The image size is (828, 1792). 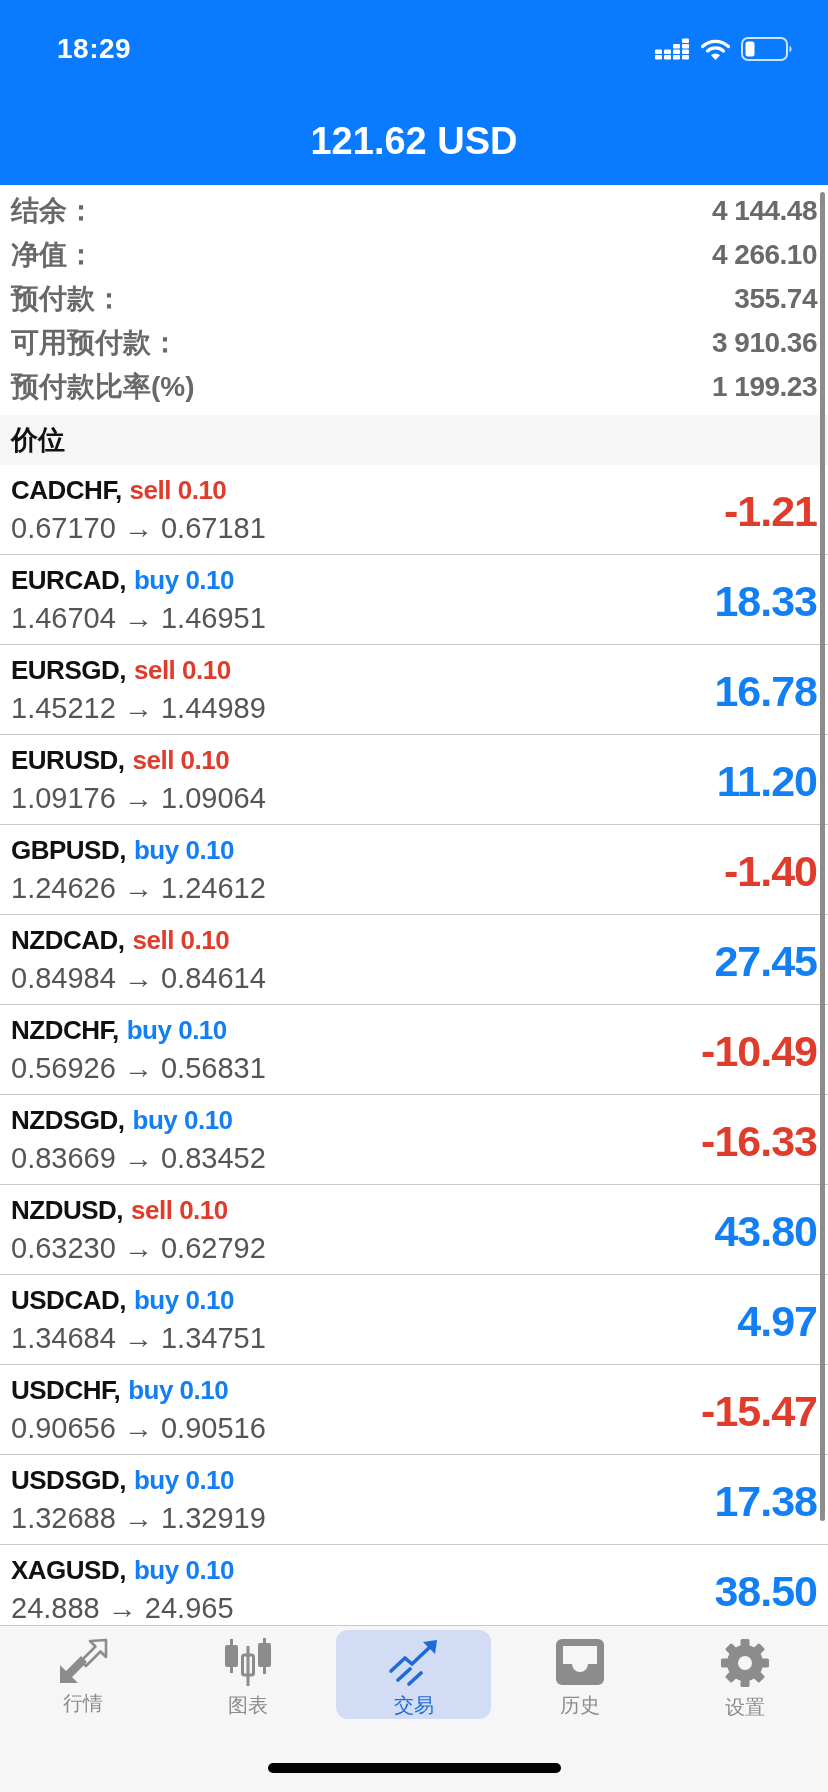 I want to click on symbol-label: NZDCAD,, so click(x=68, y=940).